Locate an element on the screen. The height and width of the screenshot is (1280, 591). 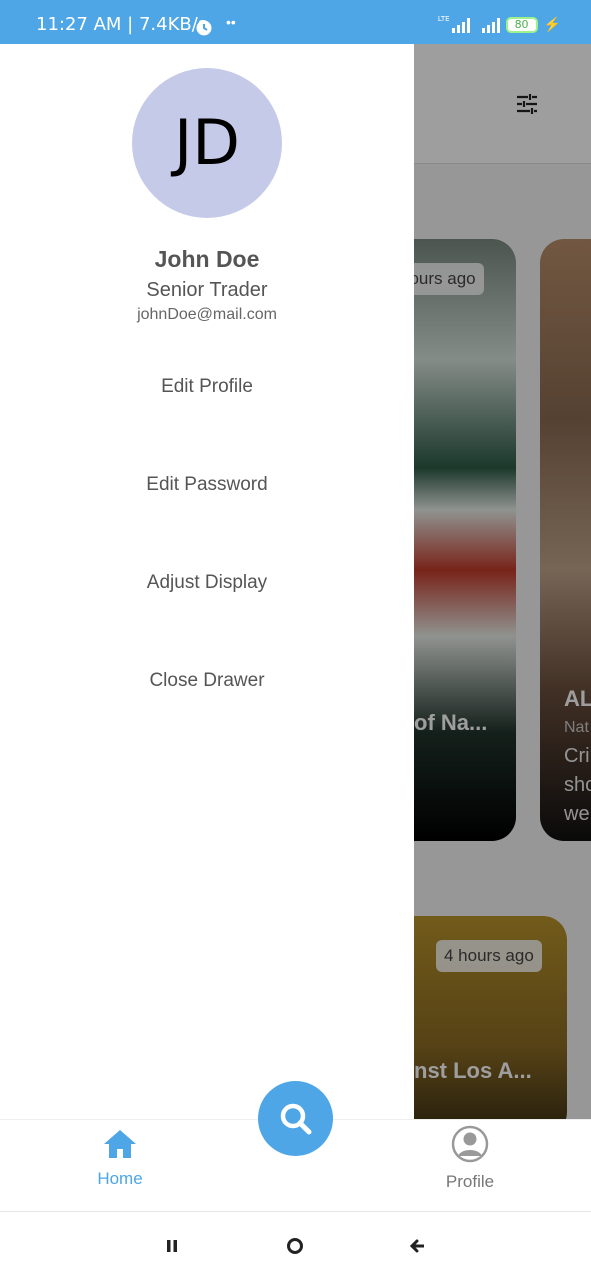
avatar: JD is located at coordinates (207, 143).